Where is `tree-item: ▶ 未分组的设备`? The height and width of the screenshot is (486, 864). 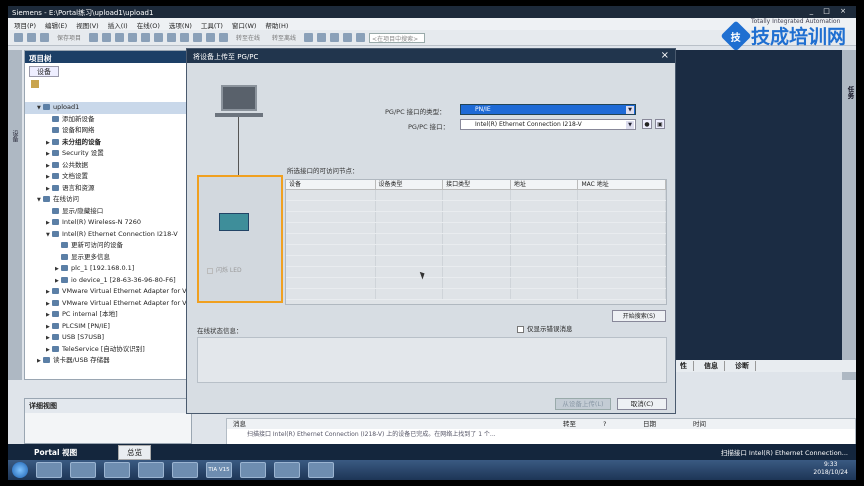
tree-item: ▶ 未分组的设备 is located at coordinates (108, 143).